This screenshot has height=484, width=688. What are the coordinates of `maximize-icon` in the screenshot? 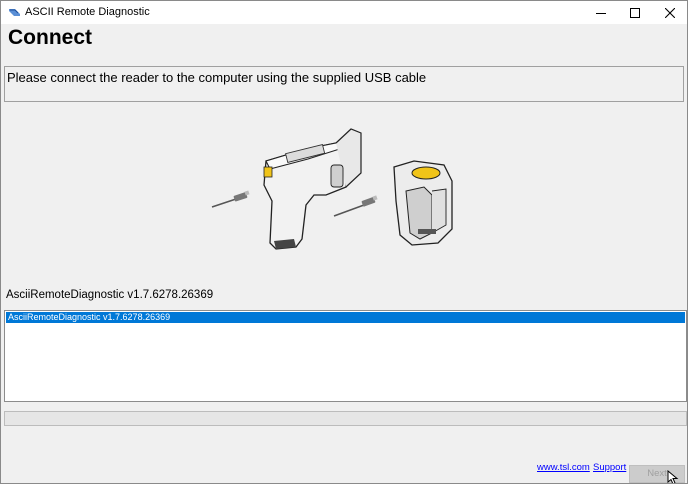 It's located at (635, 12).